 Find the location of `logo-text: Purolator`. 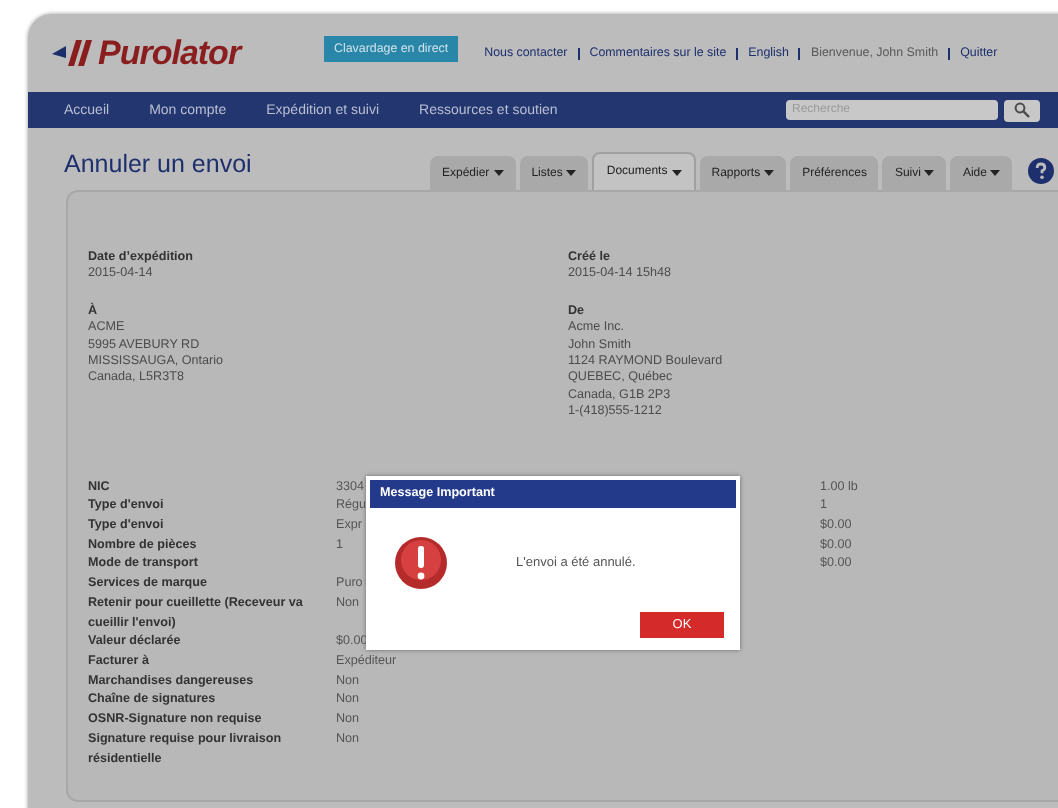

logo-text: Purolator is located at coordinates (169, 53).